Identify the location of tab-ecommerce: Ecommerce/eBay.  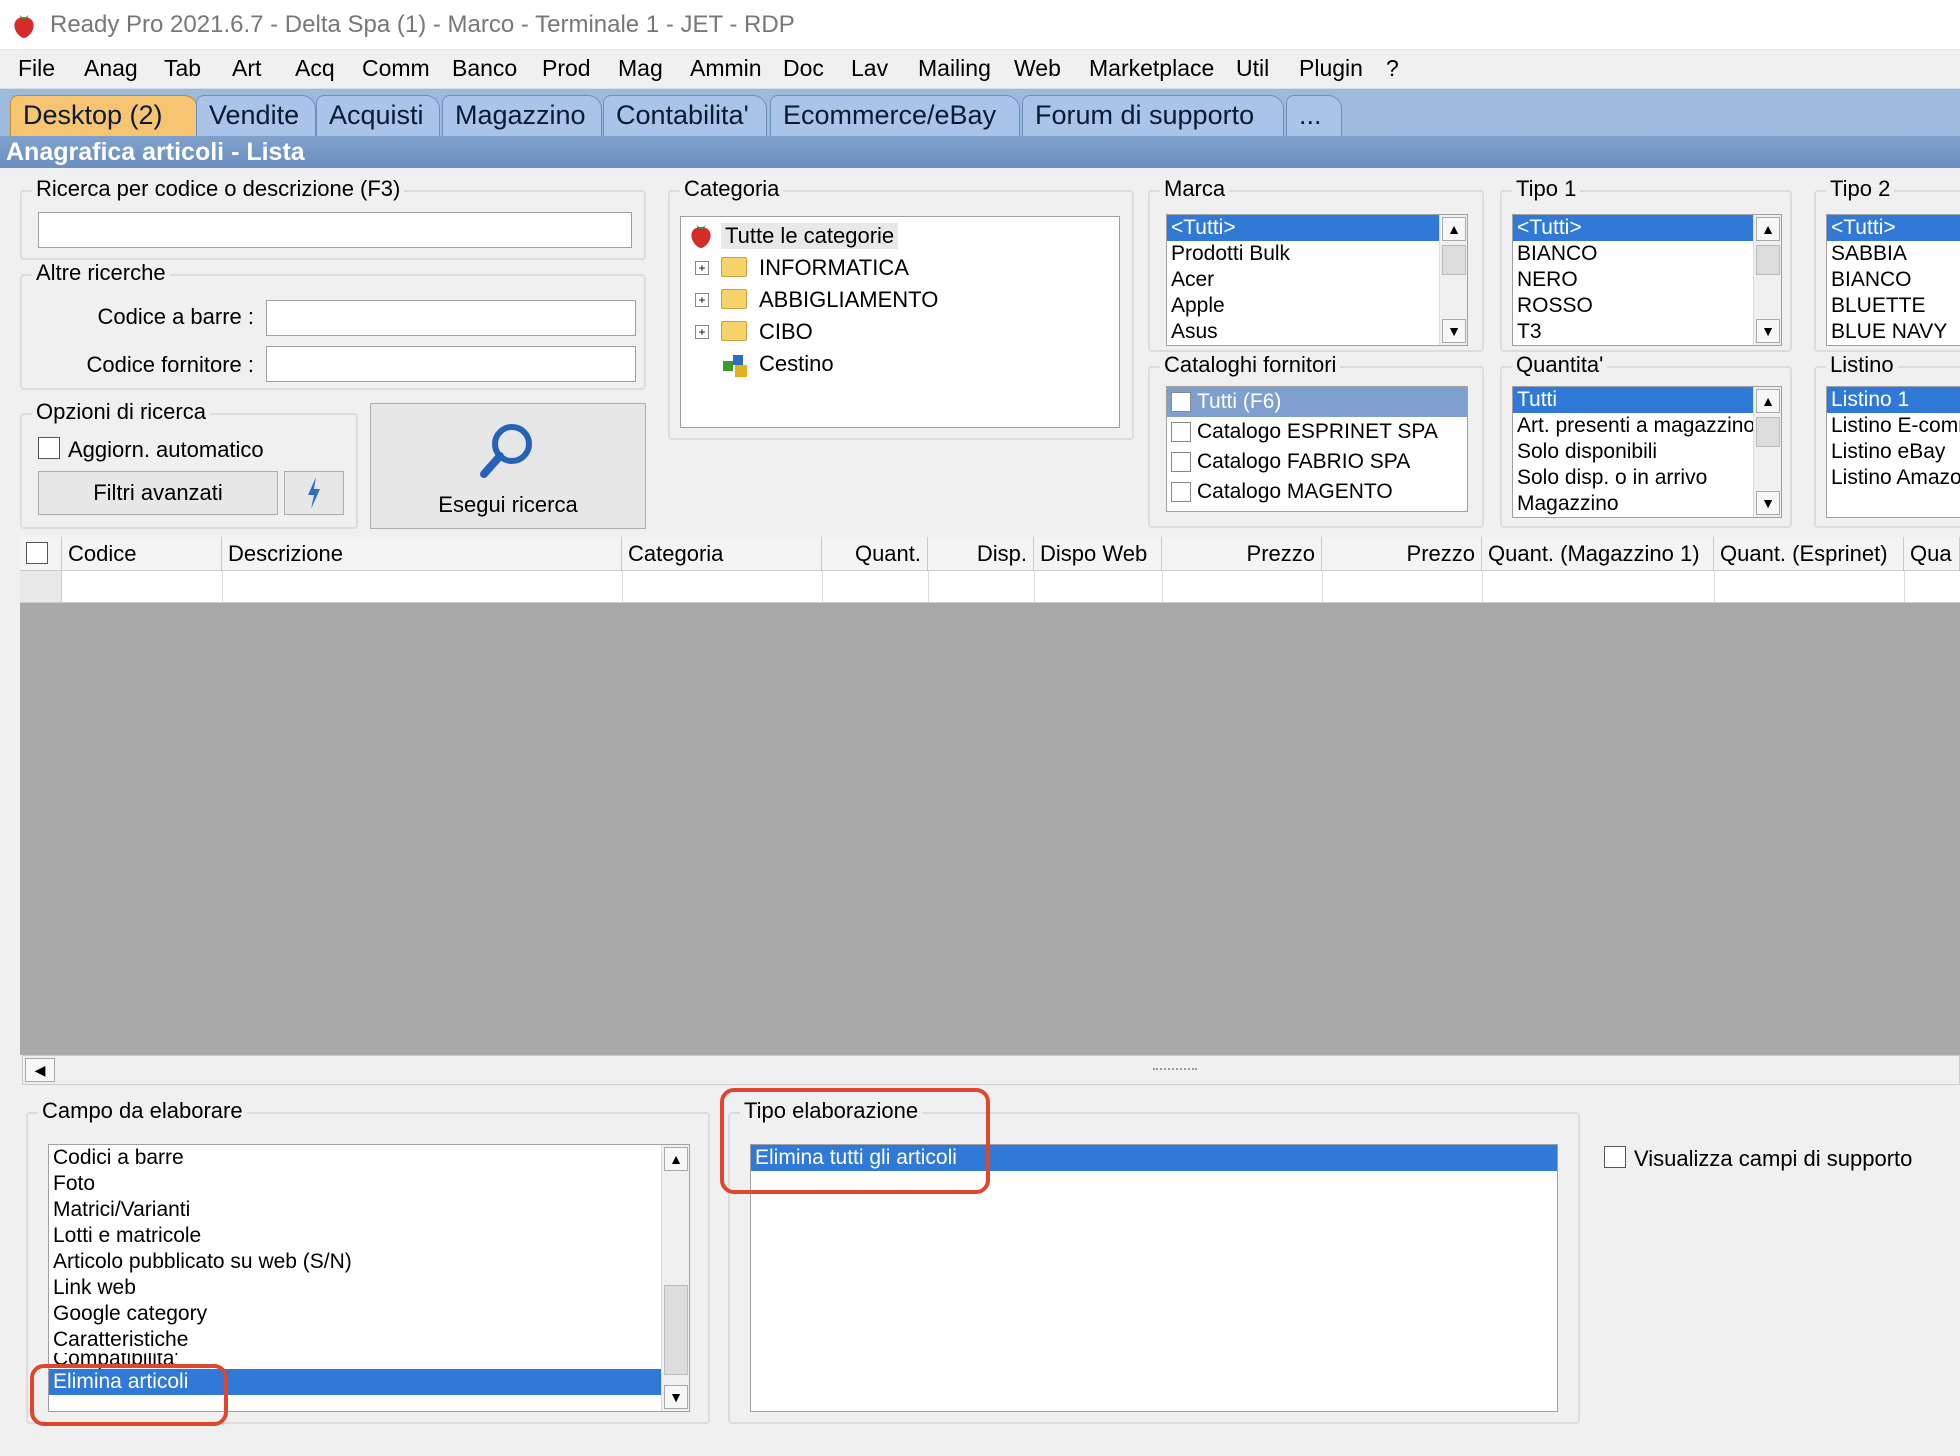
(895, 116).